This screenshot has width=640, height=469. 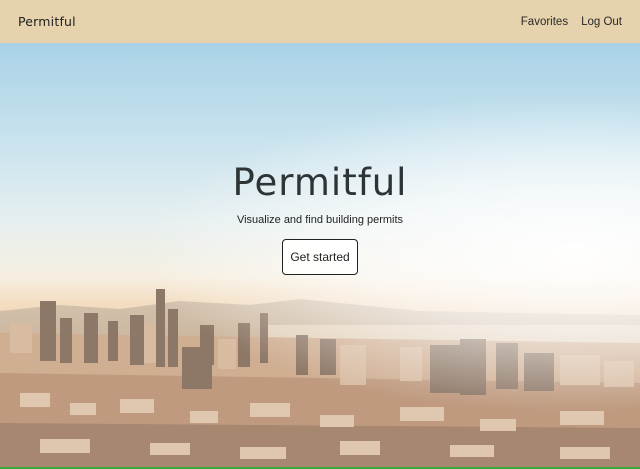 I want to click on hero-title: Permitful, so click(x=320, y=182).